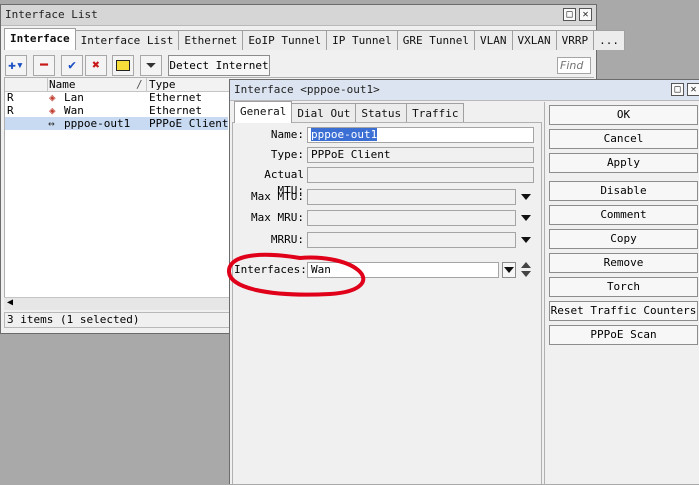 This screenshot has height=485, width=699. I want to click on row-name: Lan, so click(74, 97).